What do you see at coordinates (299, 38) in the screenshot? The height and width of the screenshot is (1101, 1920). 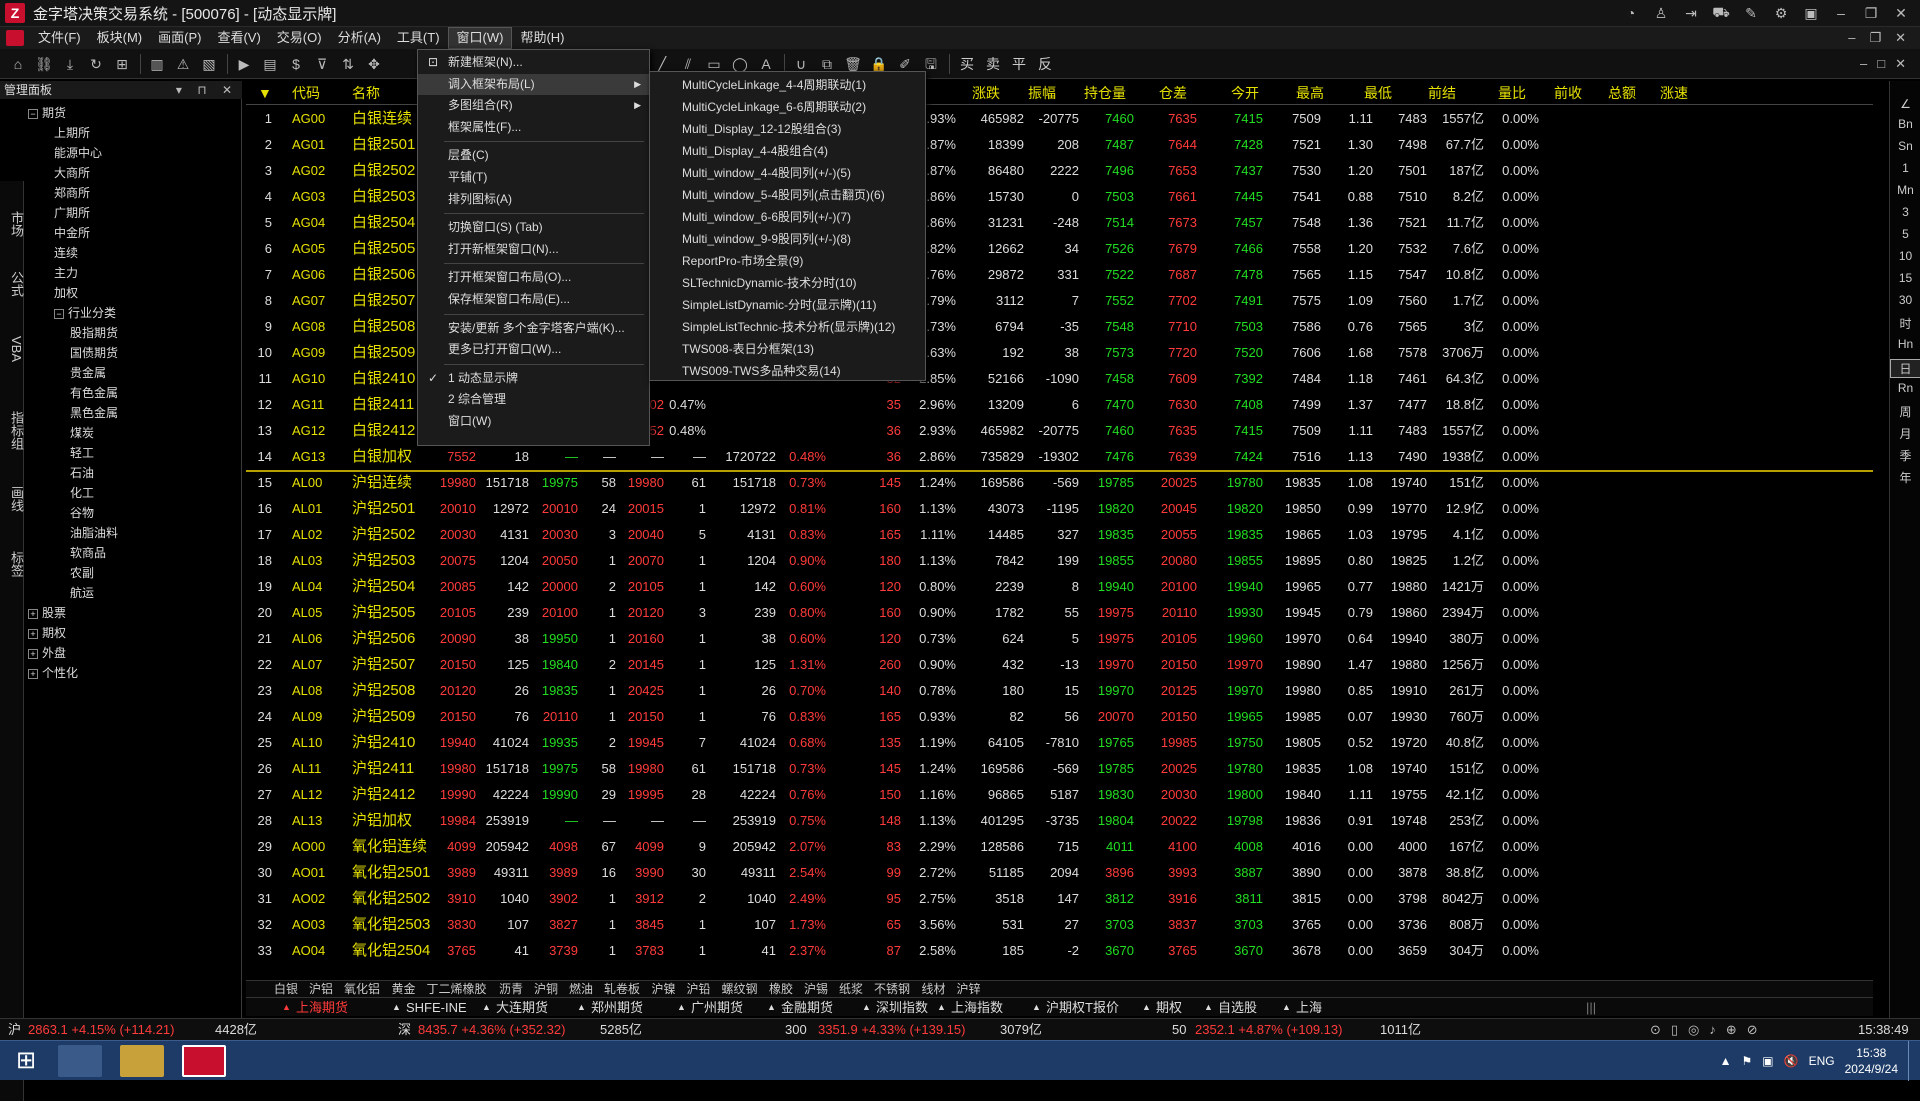 I see `menu-item-4: 交易(O)` at bounding box center [299, 38].